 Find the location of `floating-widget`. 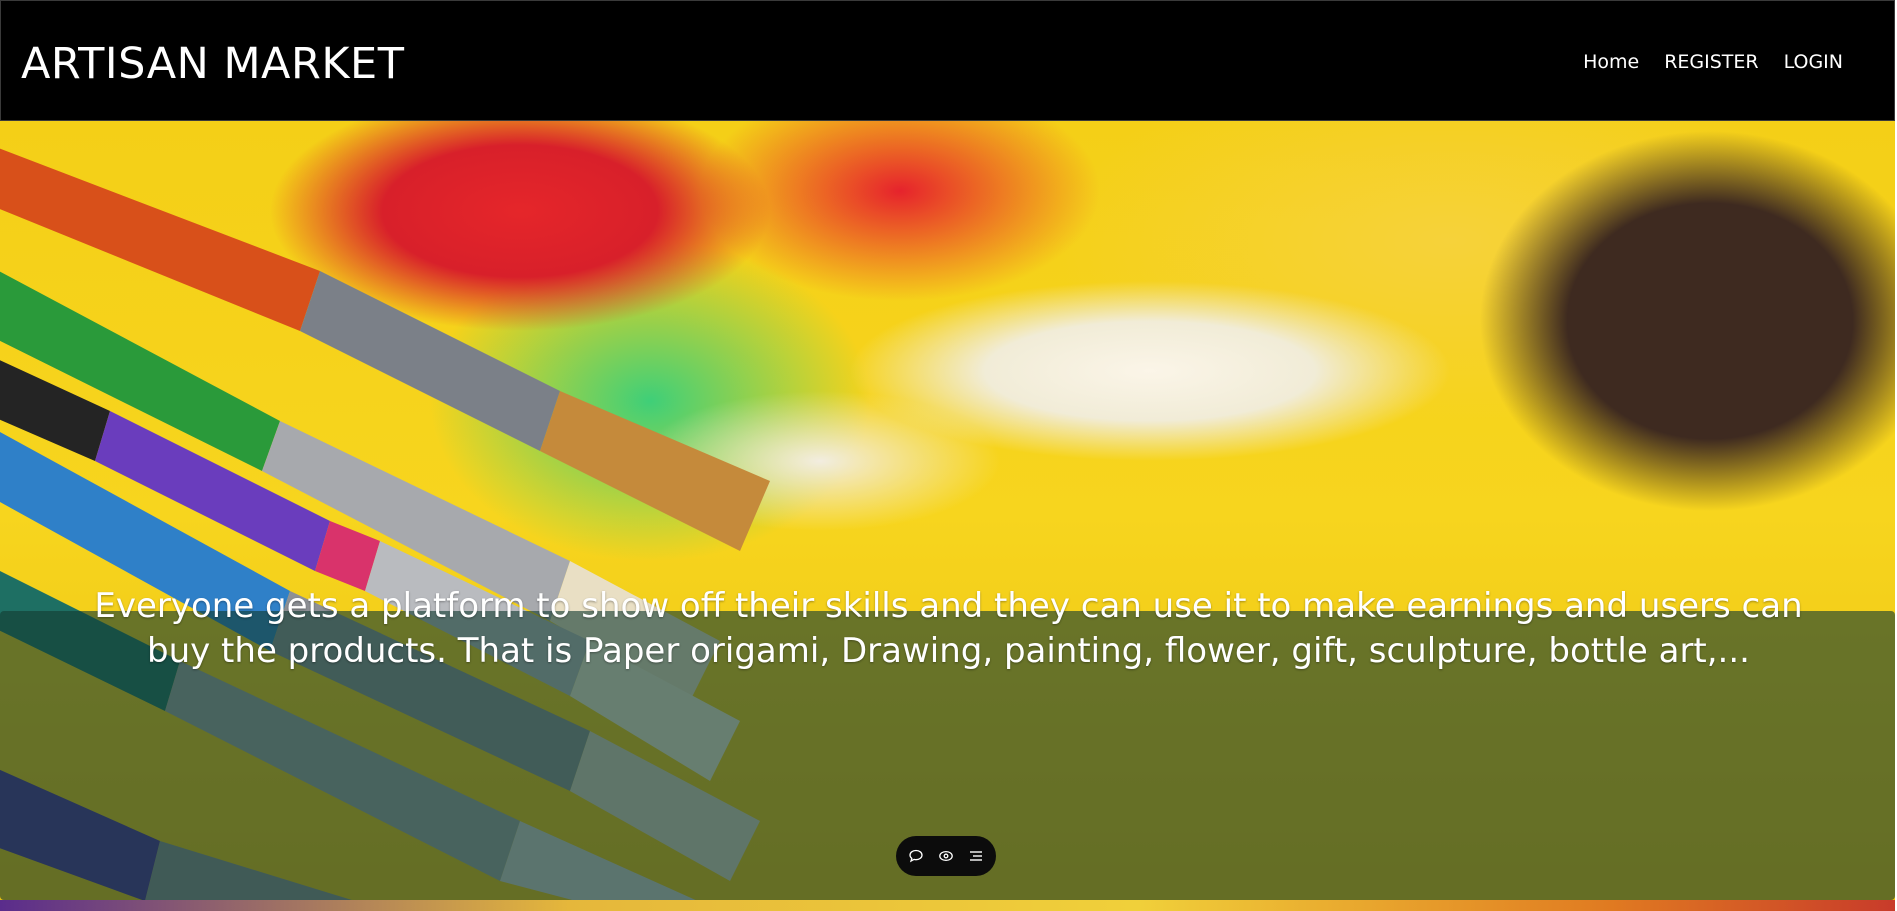

floating-widget is located at coordinates (946, 856).